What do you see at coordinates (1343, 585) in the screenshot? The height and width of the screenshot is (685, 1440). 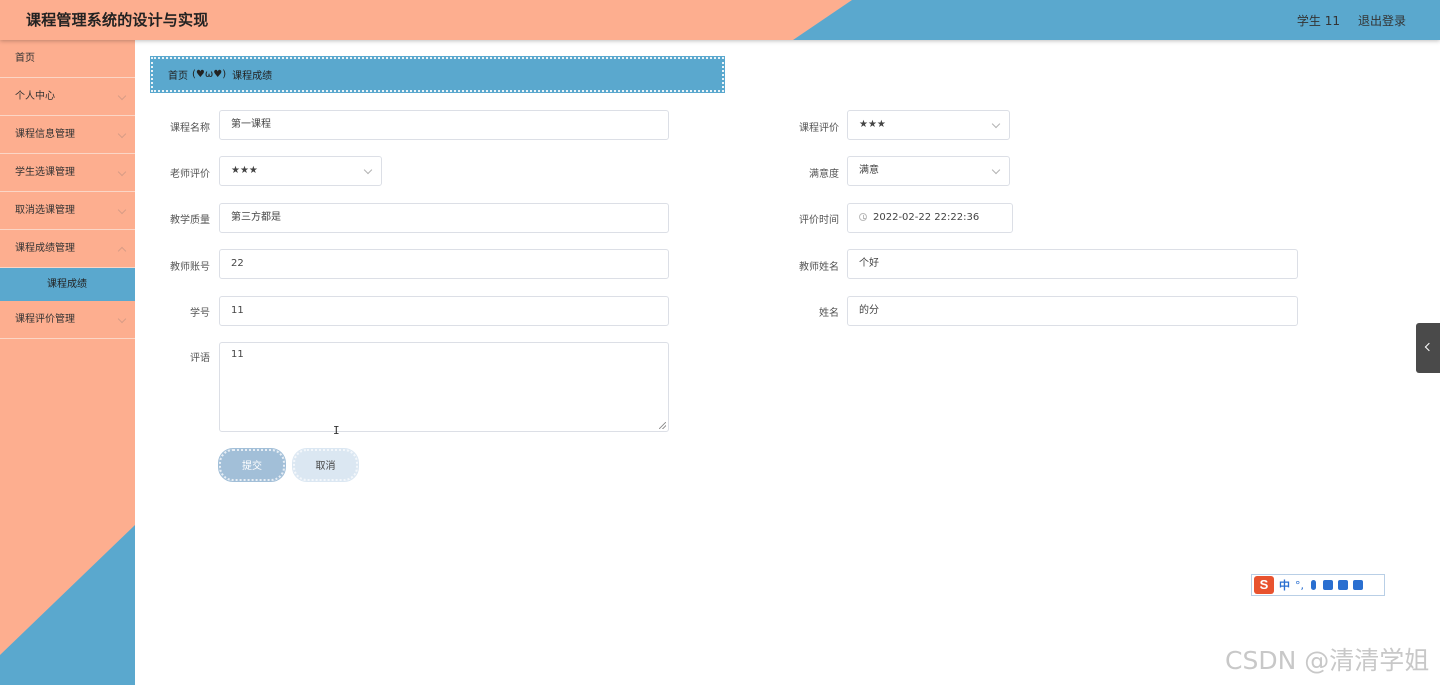 I see `skin-icon` at bounding box center [1343, 585].